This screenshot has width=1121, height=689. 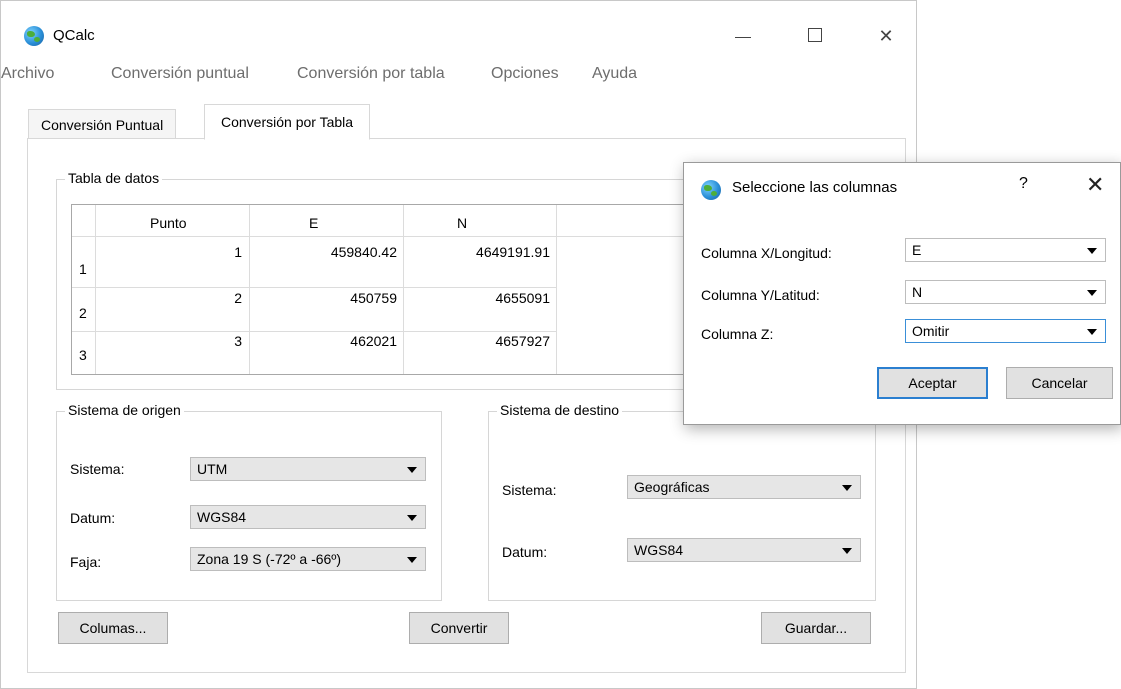 What do you see at coordinates (560, 410) in the screenshot?
I see `destination-system-title: Sistema de destino` at bounding box center [560, 410].